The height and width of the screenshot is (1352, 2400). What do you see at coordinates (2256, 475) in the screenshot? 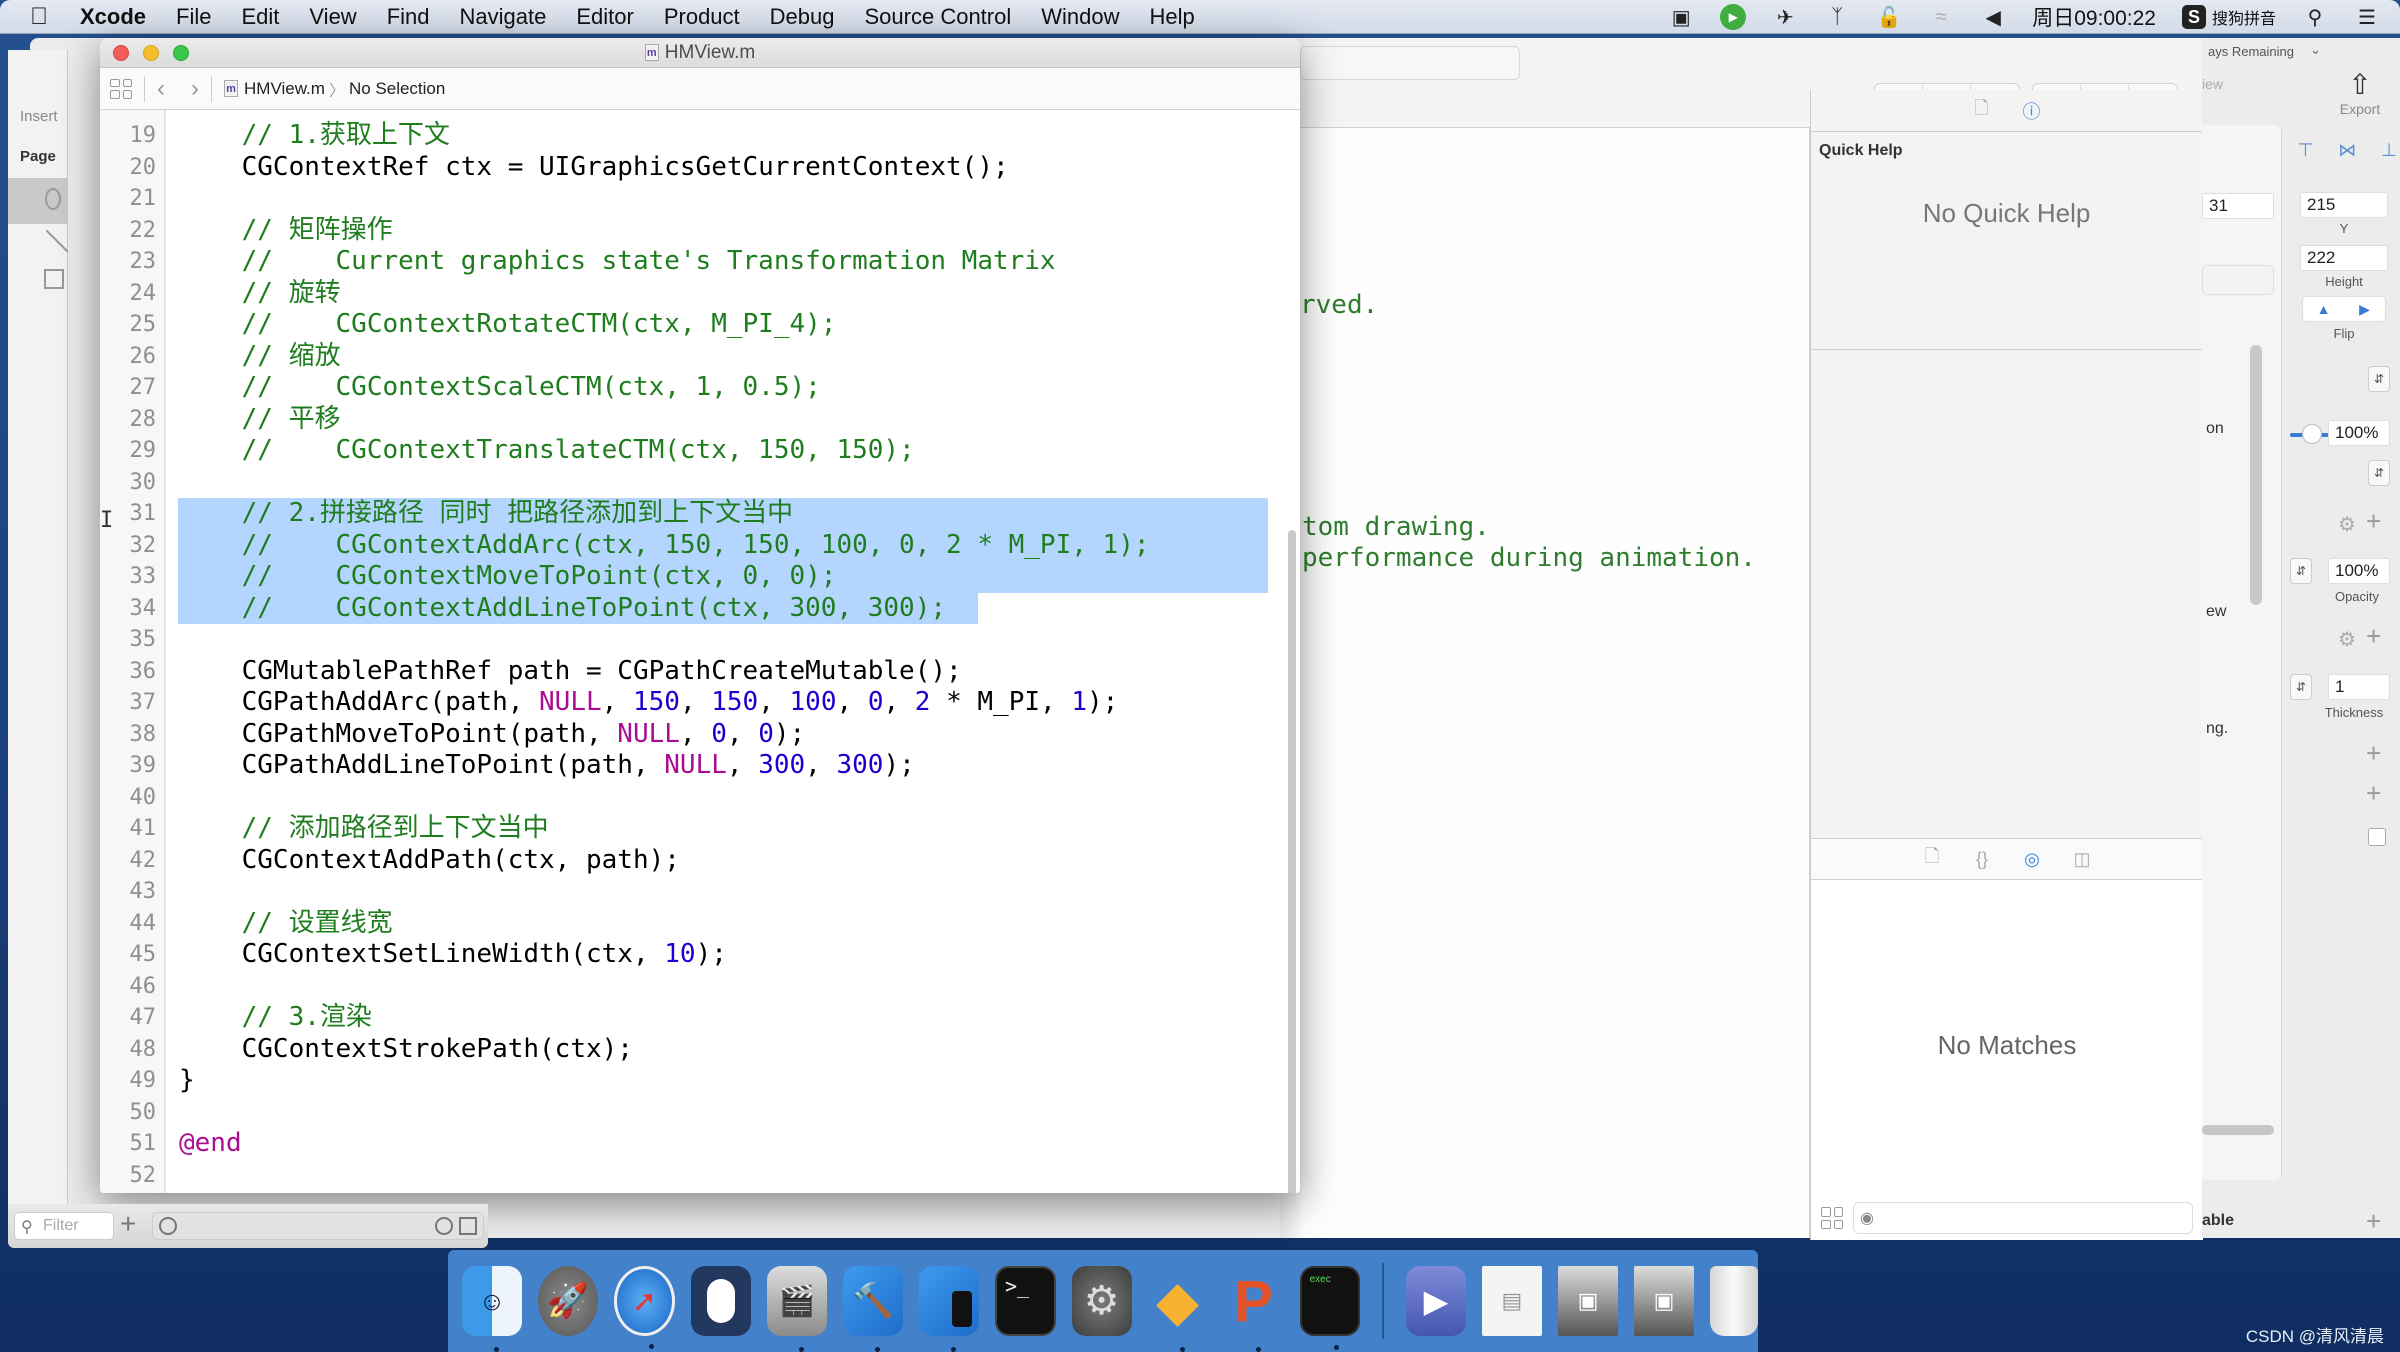
I see `popover-scrollbar` at bounding box center [2256, 475].